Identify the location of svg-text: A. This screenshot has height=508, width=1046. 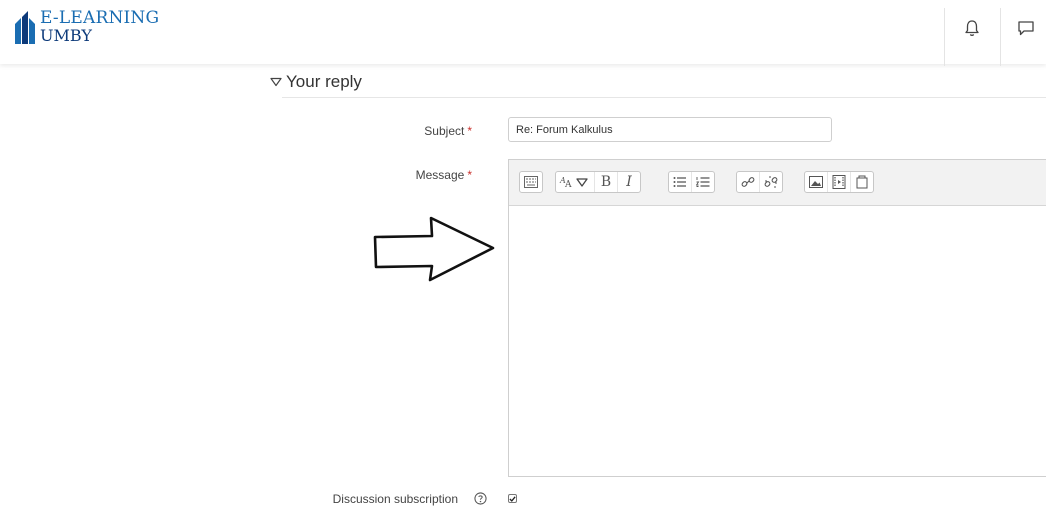
(568, 184).